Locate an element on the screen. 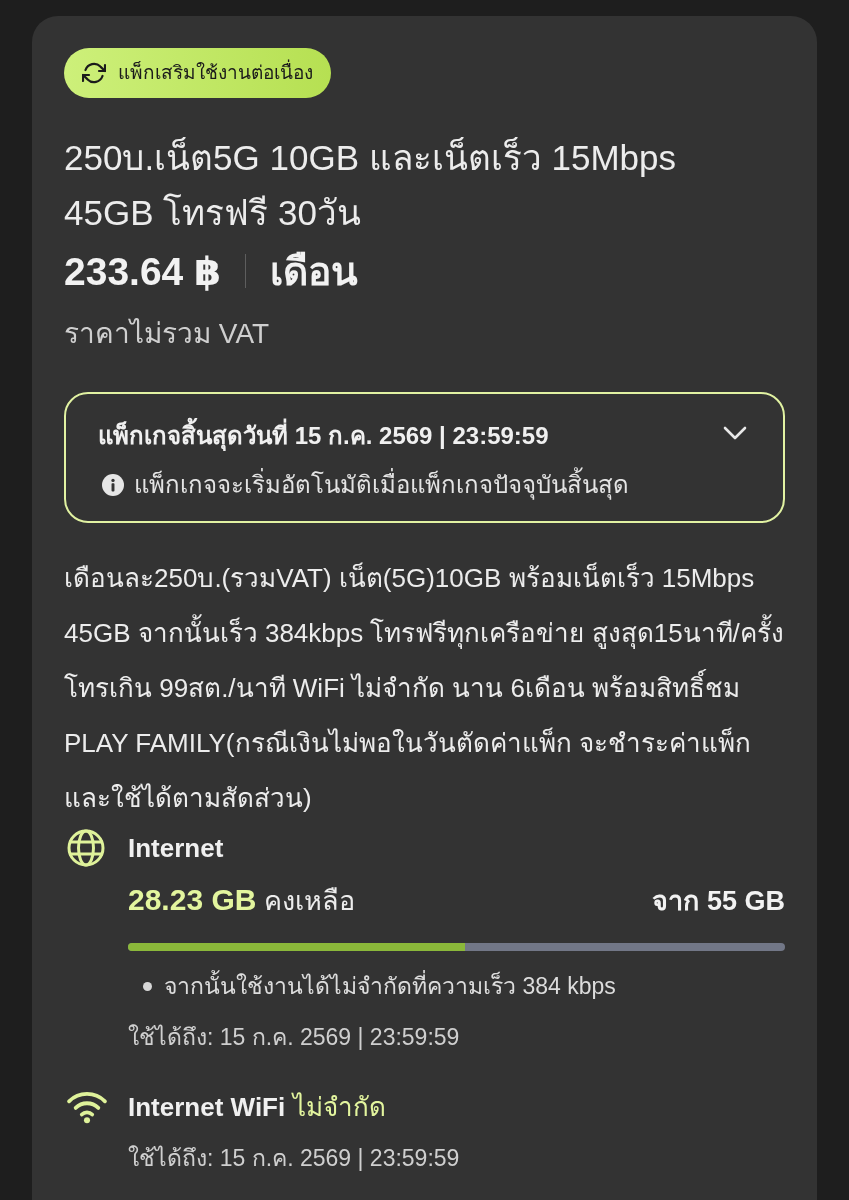 The image size is (849, 1200). info-icon is located at coordinates (113, 485).